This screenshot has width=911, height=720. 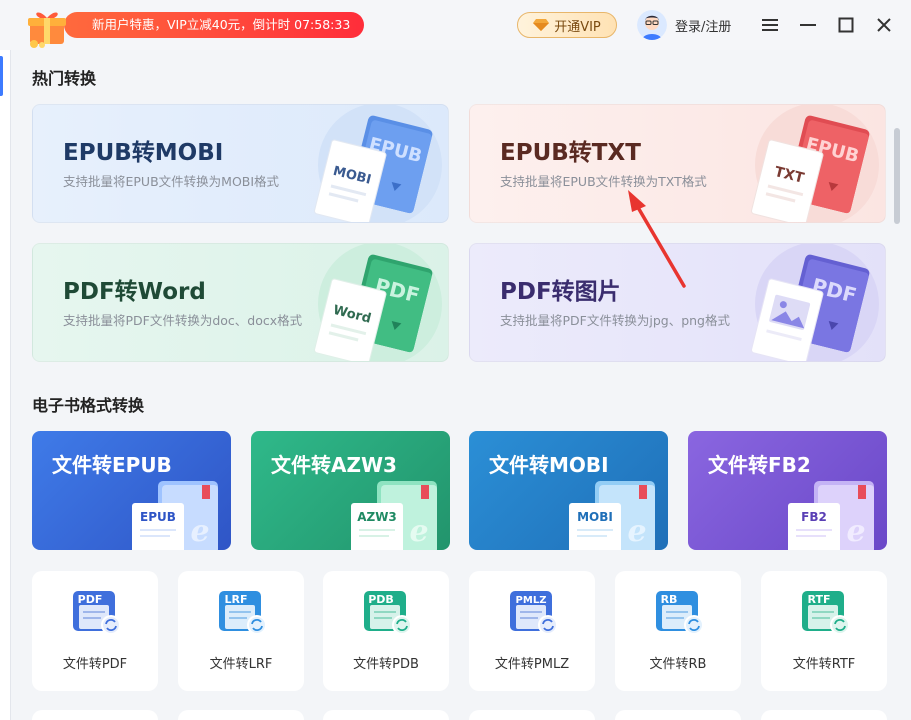 I want to click on pdf-image-illustration: PDF, so click(x=815, y=302).